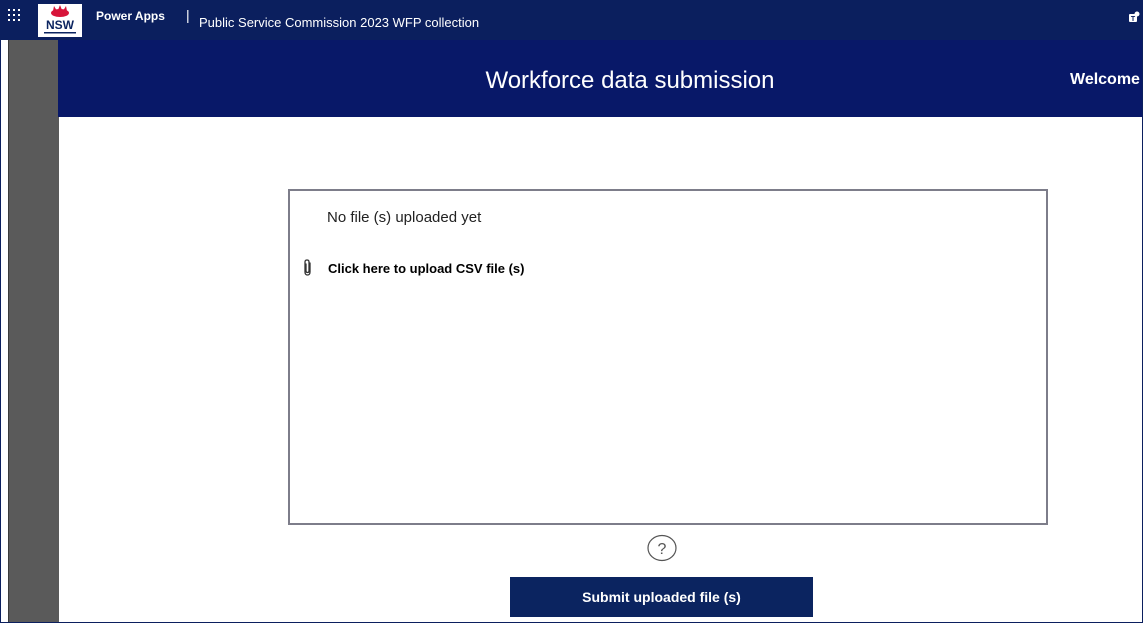  Describe the element at coordinates (630, 80) in the screenshot. I see `page-title: Workforce data submission` at that location.